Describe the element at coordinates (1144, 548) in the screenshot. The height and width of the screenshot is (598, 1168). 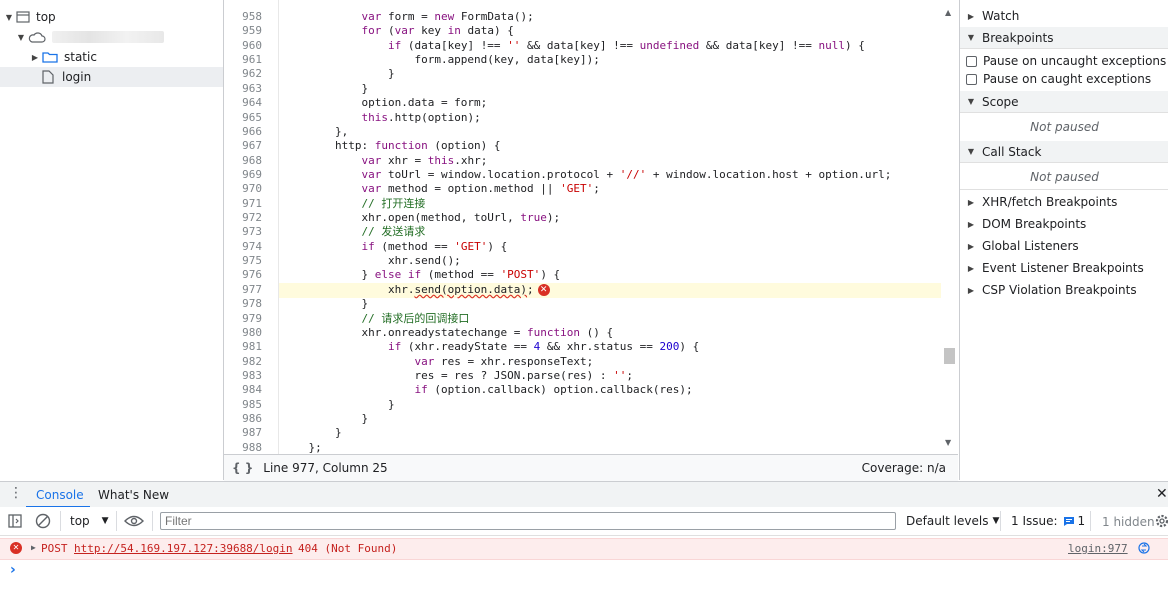
I see `network-request-icon` at that location.